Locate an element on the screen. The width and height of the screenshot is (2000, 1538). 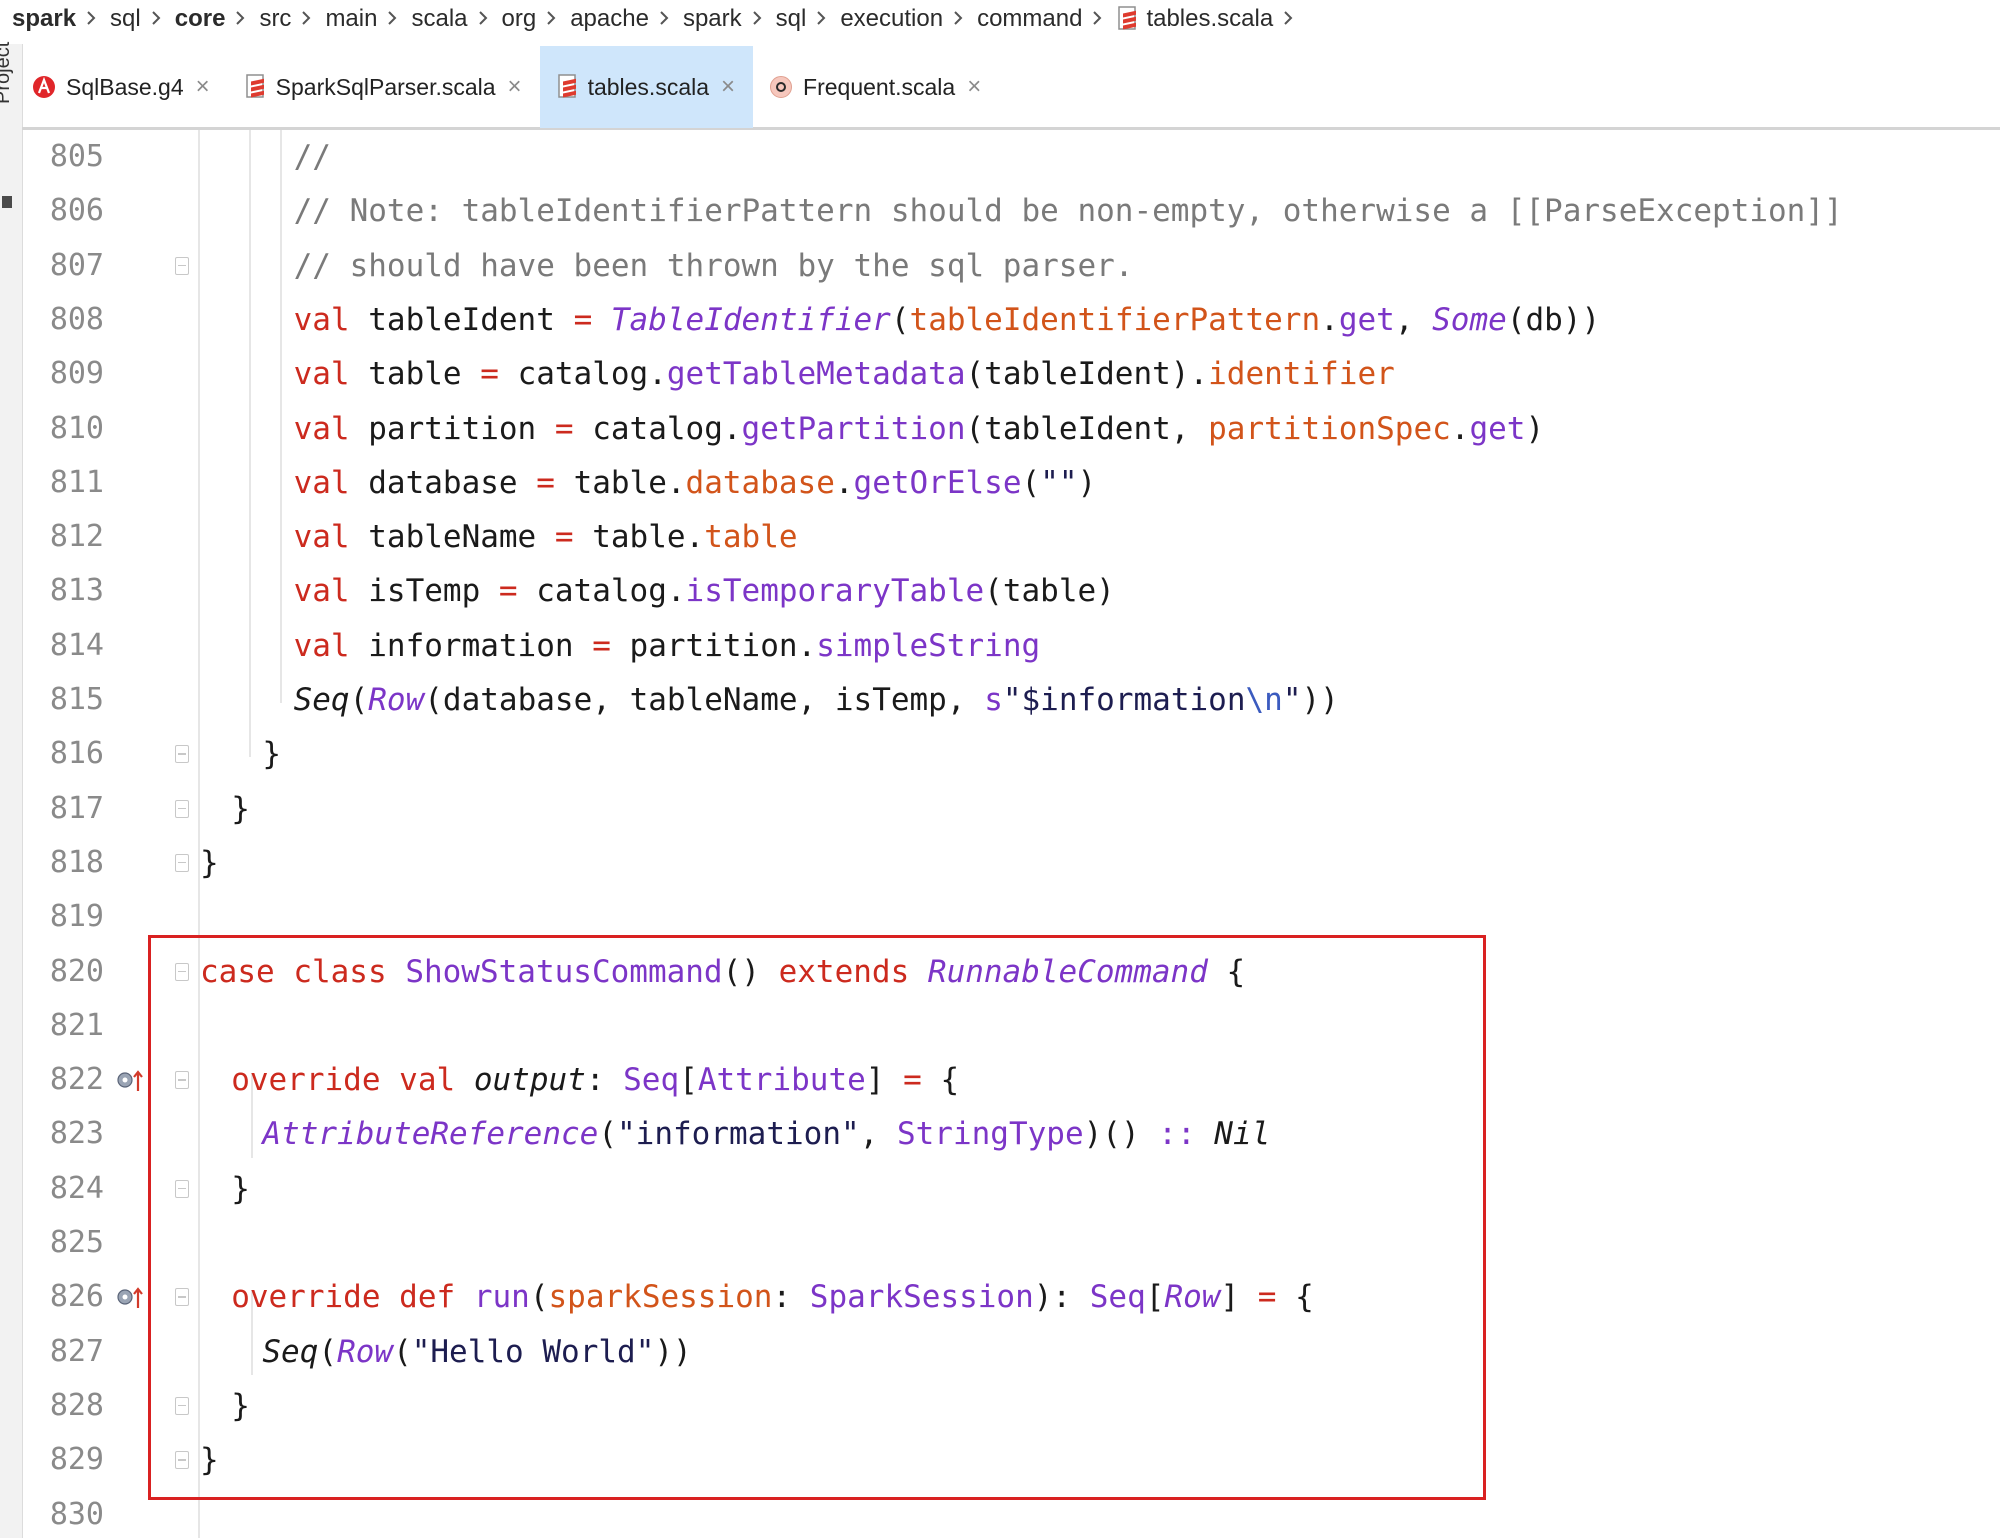
code-token: Some is located at coordinates (1469, 319).